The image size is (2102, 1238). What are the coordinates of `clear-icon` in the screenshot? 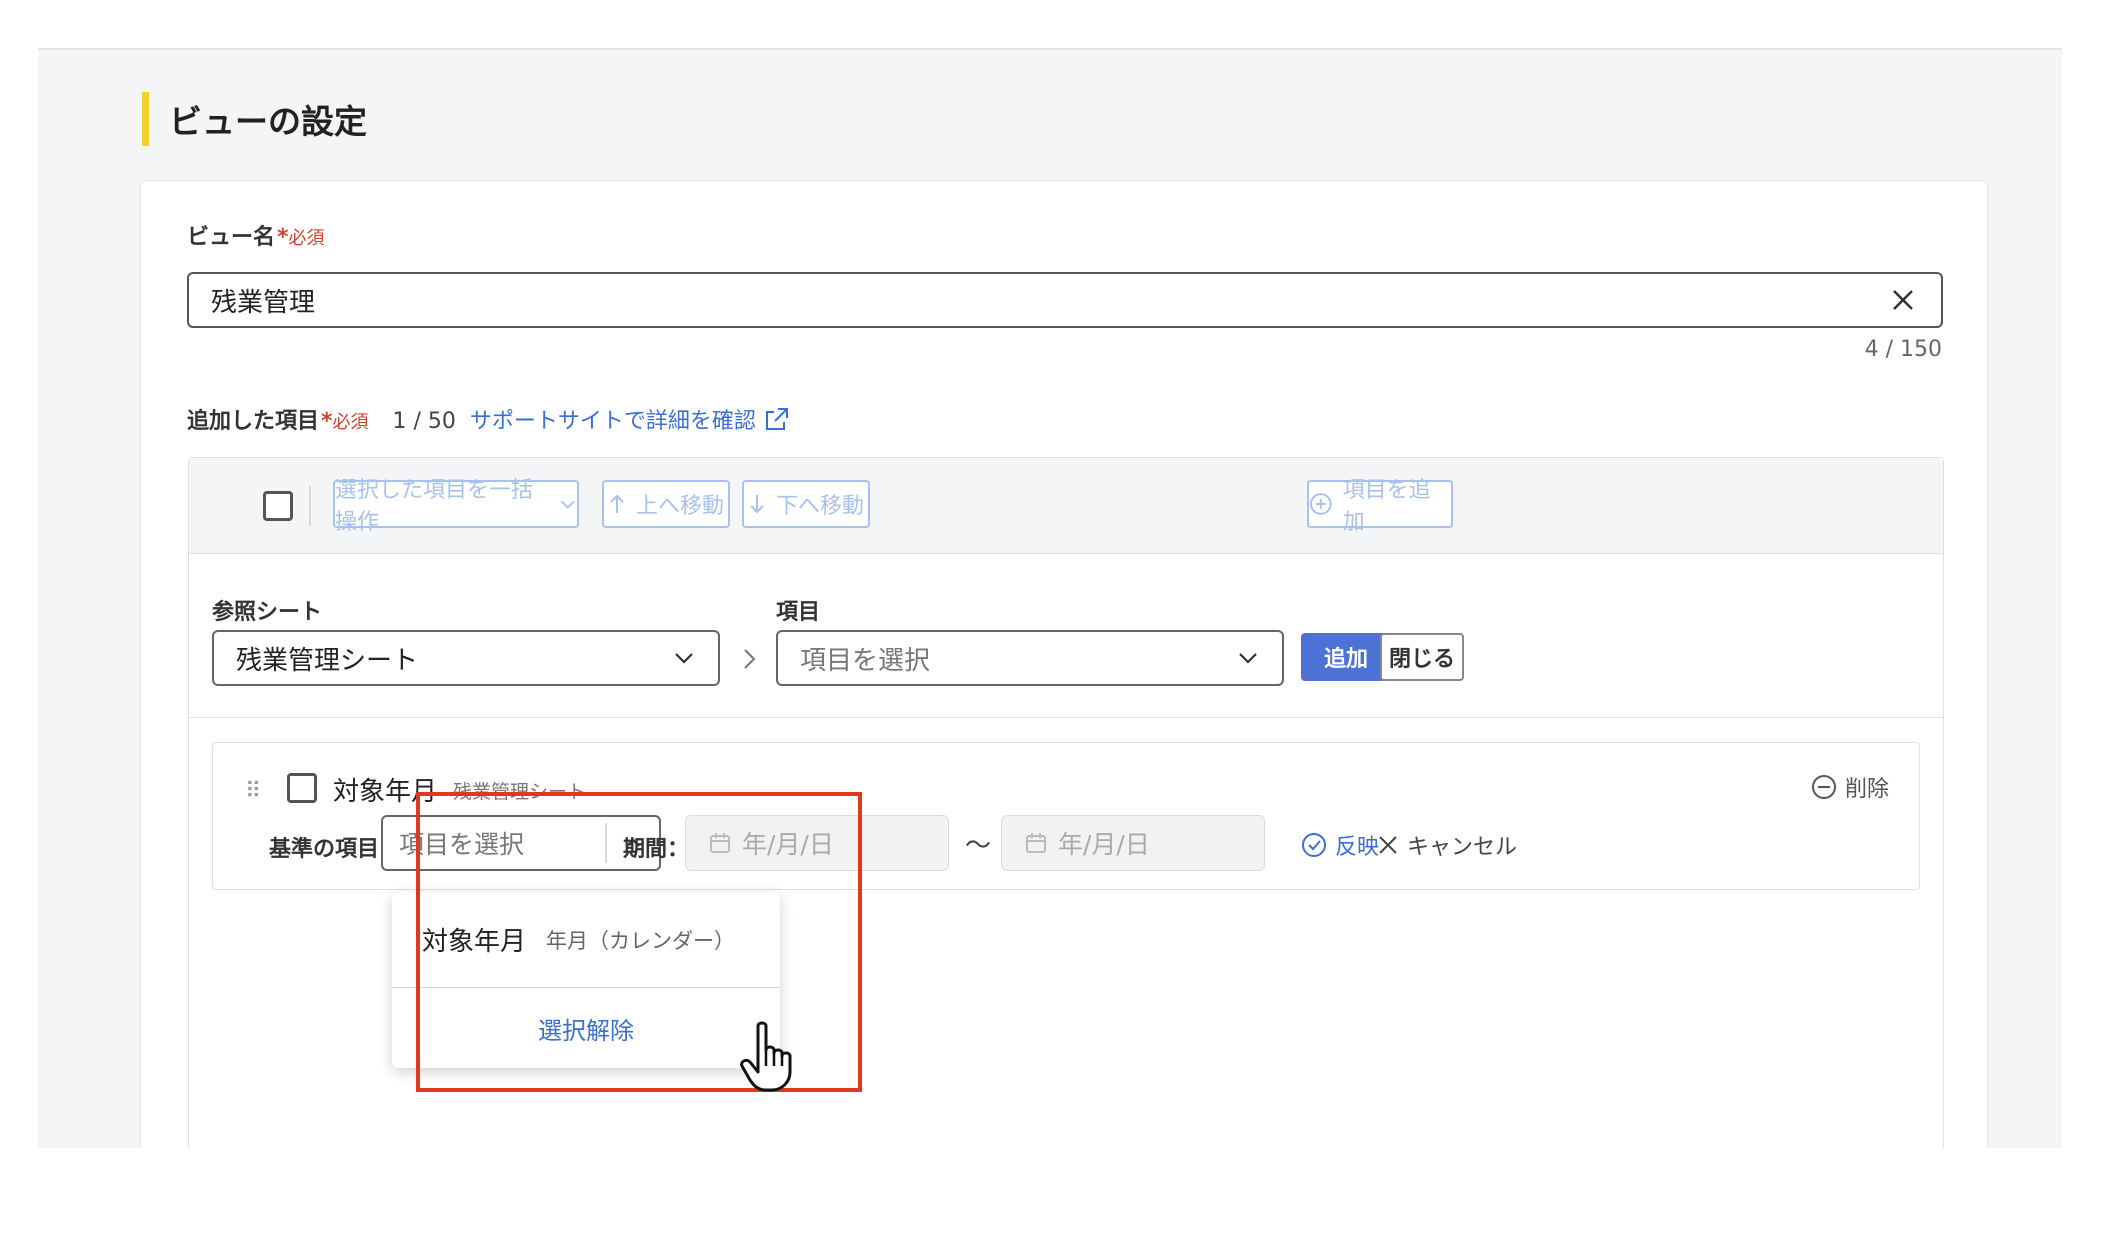 It's located at (1903, 300).